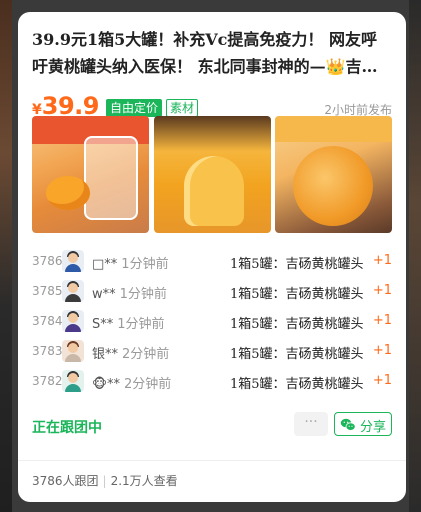 The width and height of the screenshot is (421, 512). Describe the element at coordinates (106, 384) in the screenshot. I see `user-name: 🐵**` at that location.